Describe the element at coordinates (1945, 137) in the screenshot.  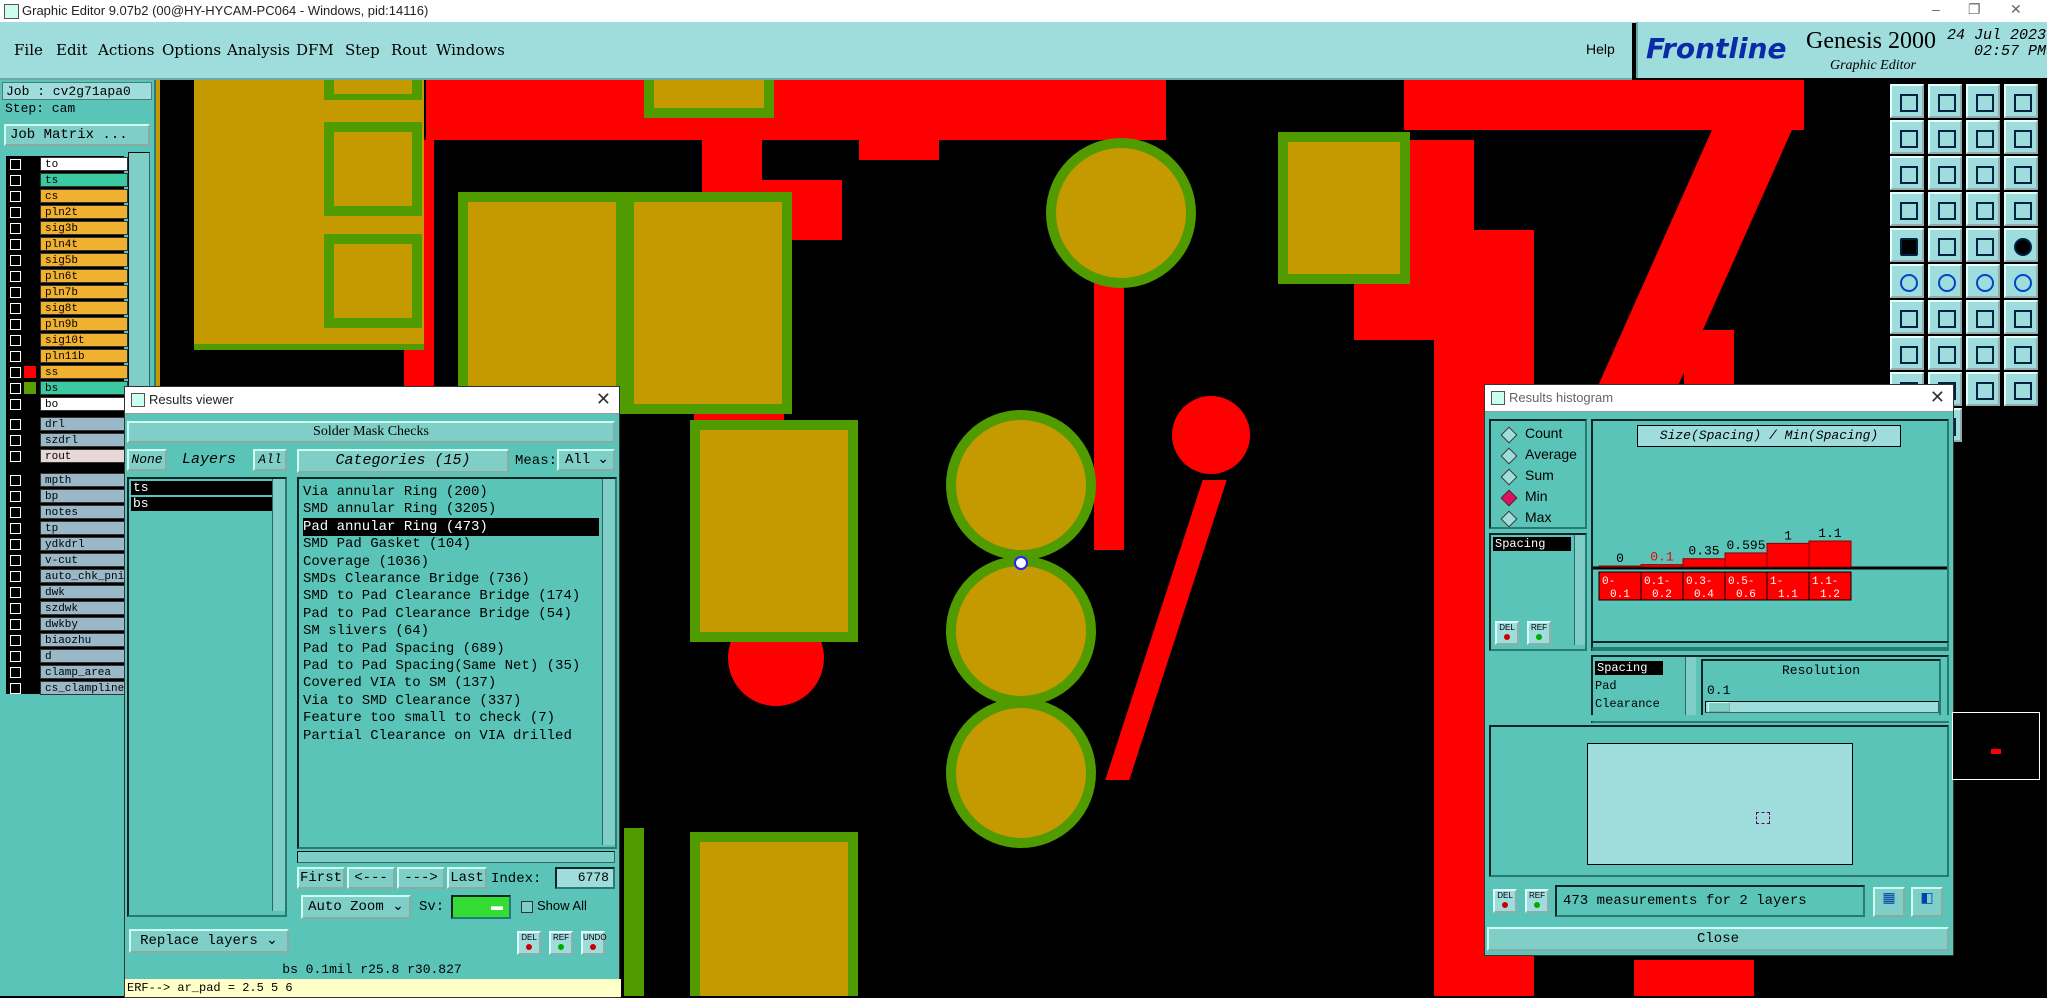
I see `right-icon` at that location.